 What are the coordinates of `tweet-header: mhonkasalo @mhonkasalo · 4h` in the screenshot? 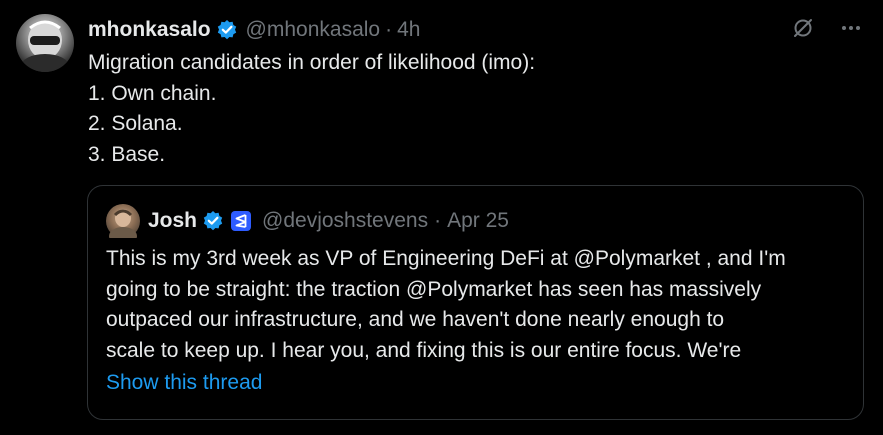 It's located at (254, 30).